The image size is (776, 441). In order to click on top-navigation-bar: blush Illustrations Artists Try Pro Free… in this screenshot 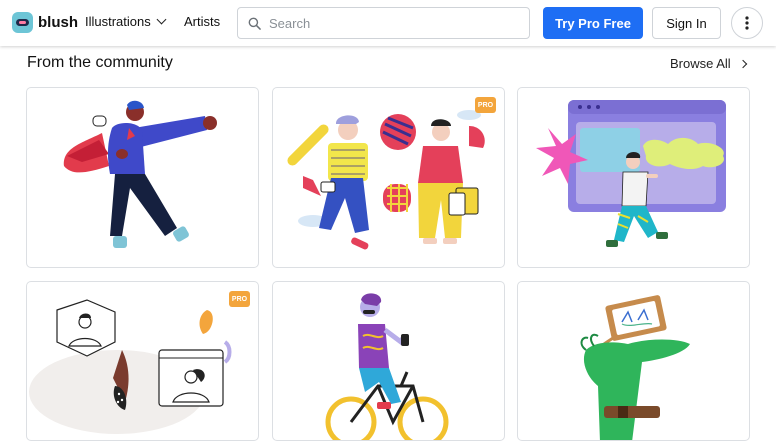, I will do `click(388, 23)`.